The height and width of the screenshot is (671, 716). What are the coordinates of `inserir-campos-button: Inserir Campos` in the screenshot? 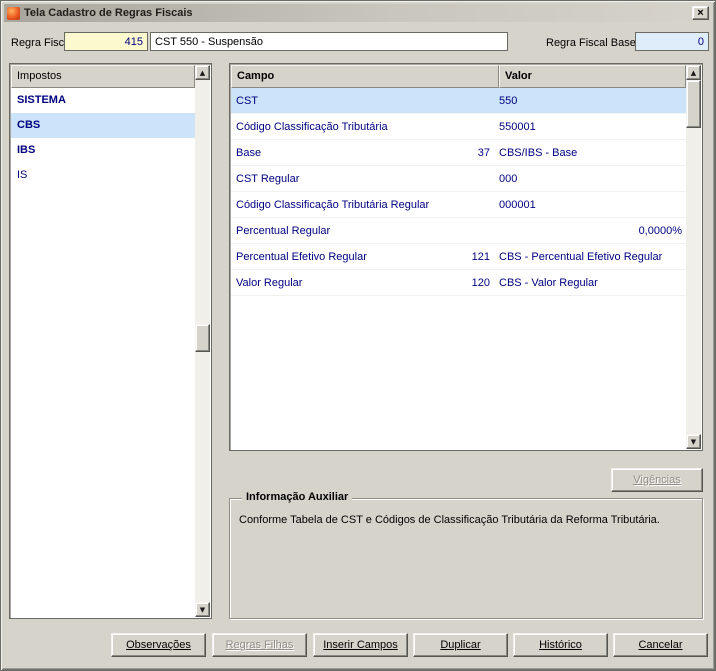 It's located at (360, 645).